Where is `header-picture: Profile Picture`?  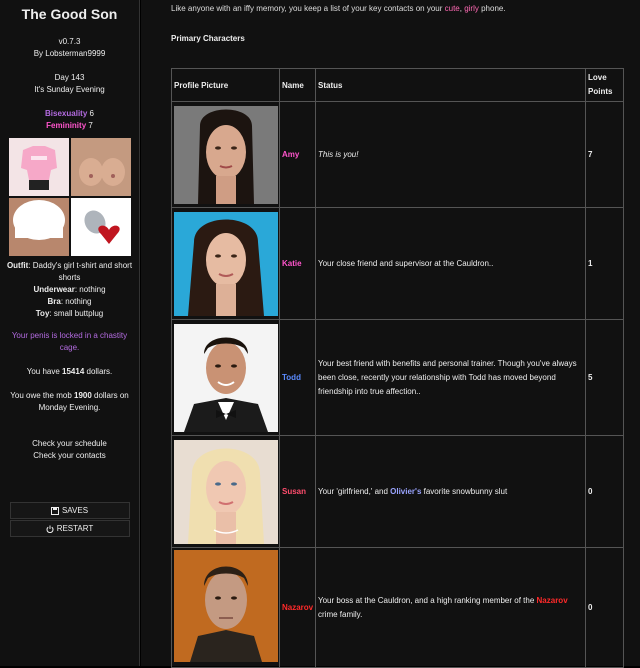 header-picture: Profile Picture is located at coordinates (225, 85).